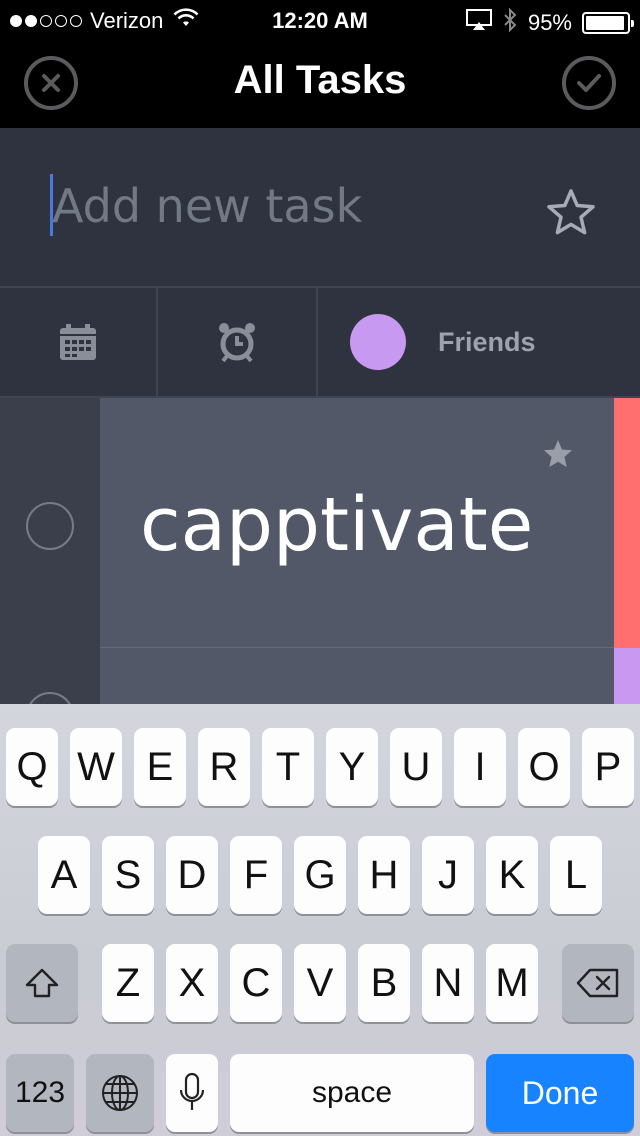 The image size is (640, 1136). I want to click on key-e: E, so click(160, 767).